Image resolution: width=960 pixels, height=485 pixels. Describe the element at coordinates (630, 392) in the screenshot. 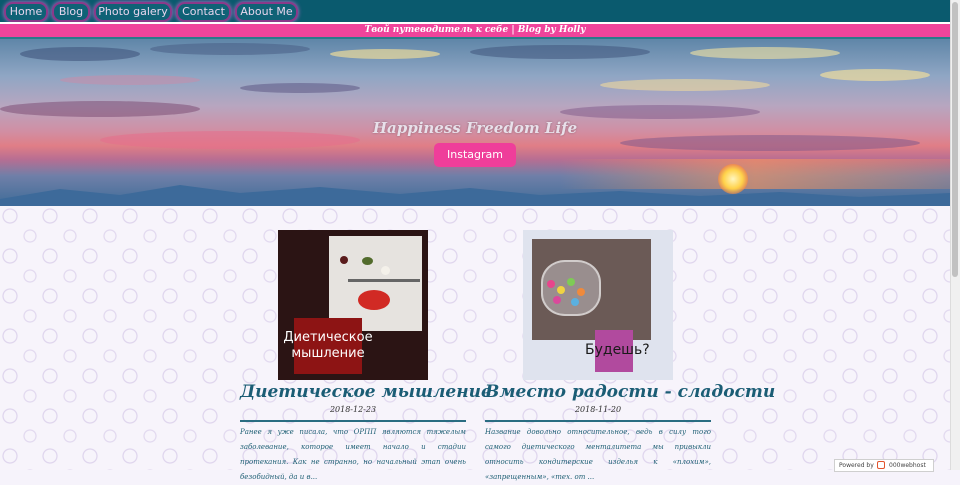

I see `post-title: Вместо радости - сладости` at that location.